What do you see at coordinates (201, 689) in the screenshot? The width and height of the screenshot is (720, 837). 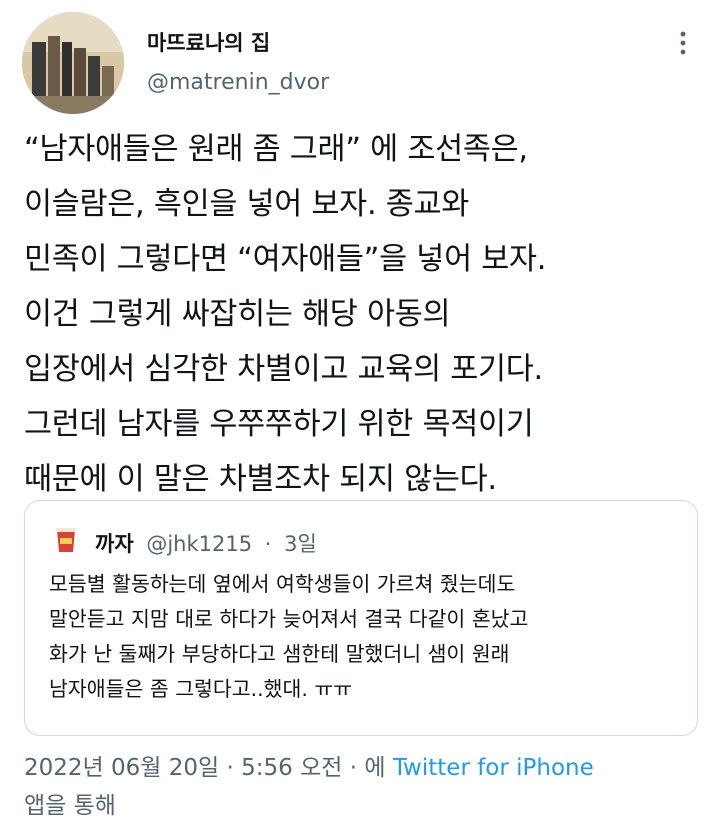 I see `quoted-line: 남자애들은 좀 그렇다고..했대. ㅠㅠ` at bounding box center [201, 689].